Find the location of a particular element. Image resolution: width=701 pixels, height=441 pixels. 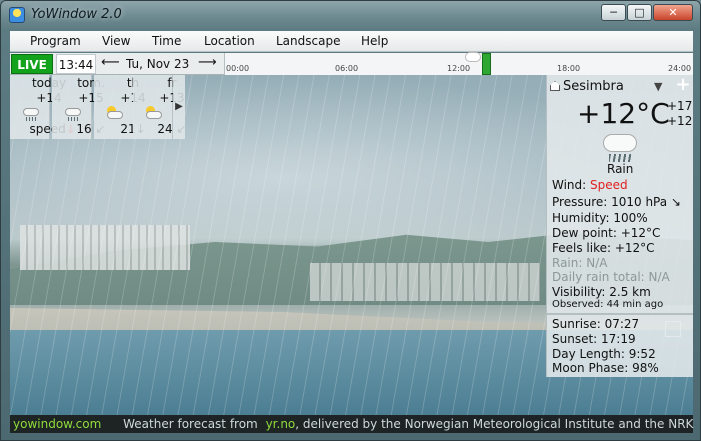

forecast-next-icon: ▶ is located at coordinates (179, 107).